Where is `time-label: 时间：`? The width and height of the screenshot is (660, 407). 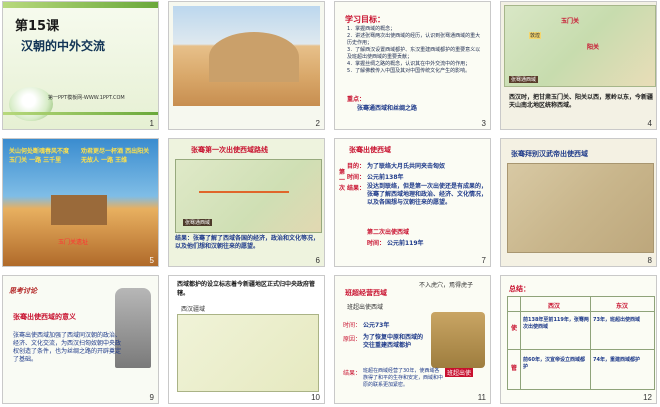 time-label: 时间： is located at coordinates (356, 177).